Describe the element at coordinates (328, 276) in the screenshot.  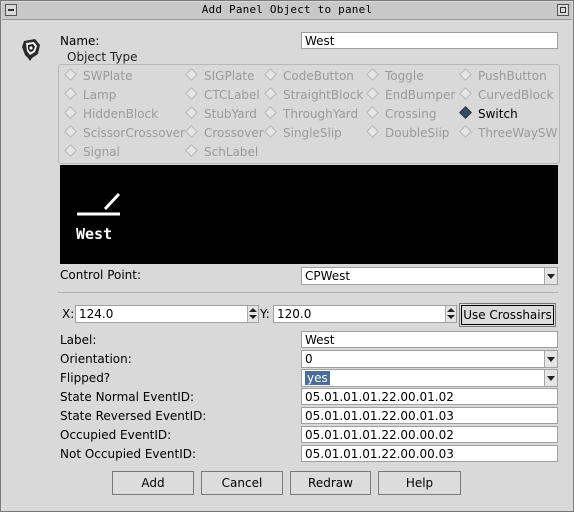
I see `control-point-value: CPWest` at that location.